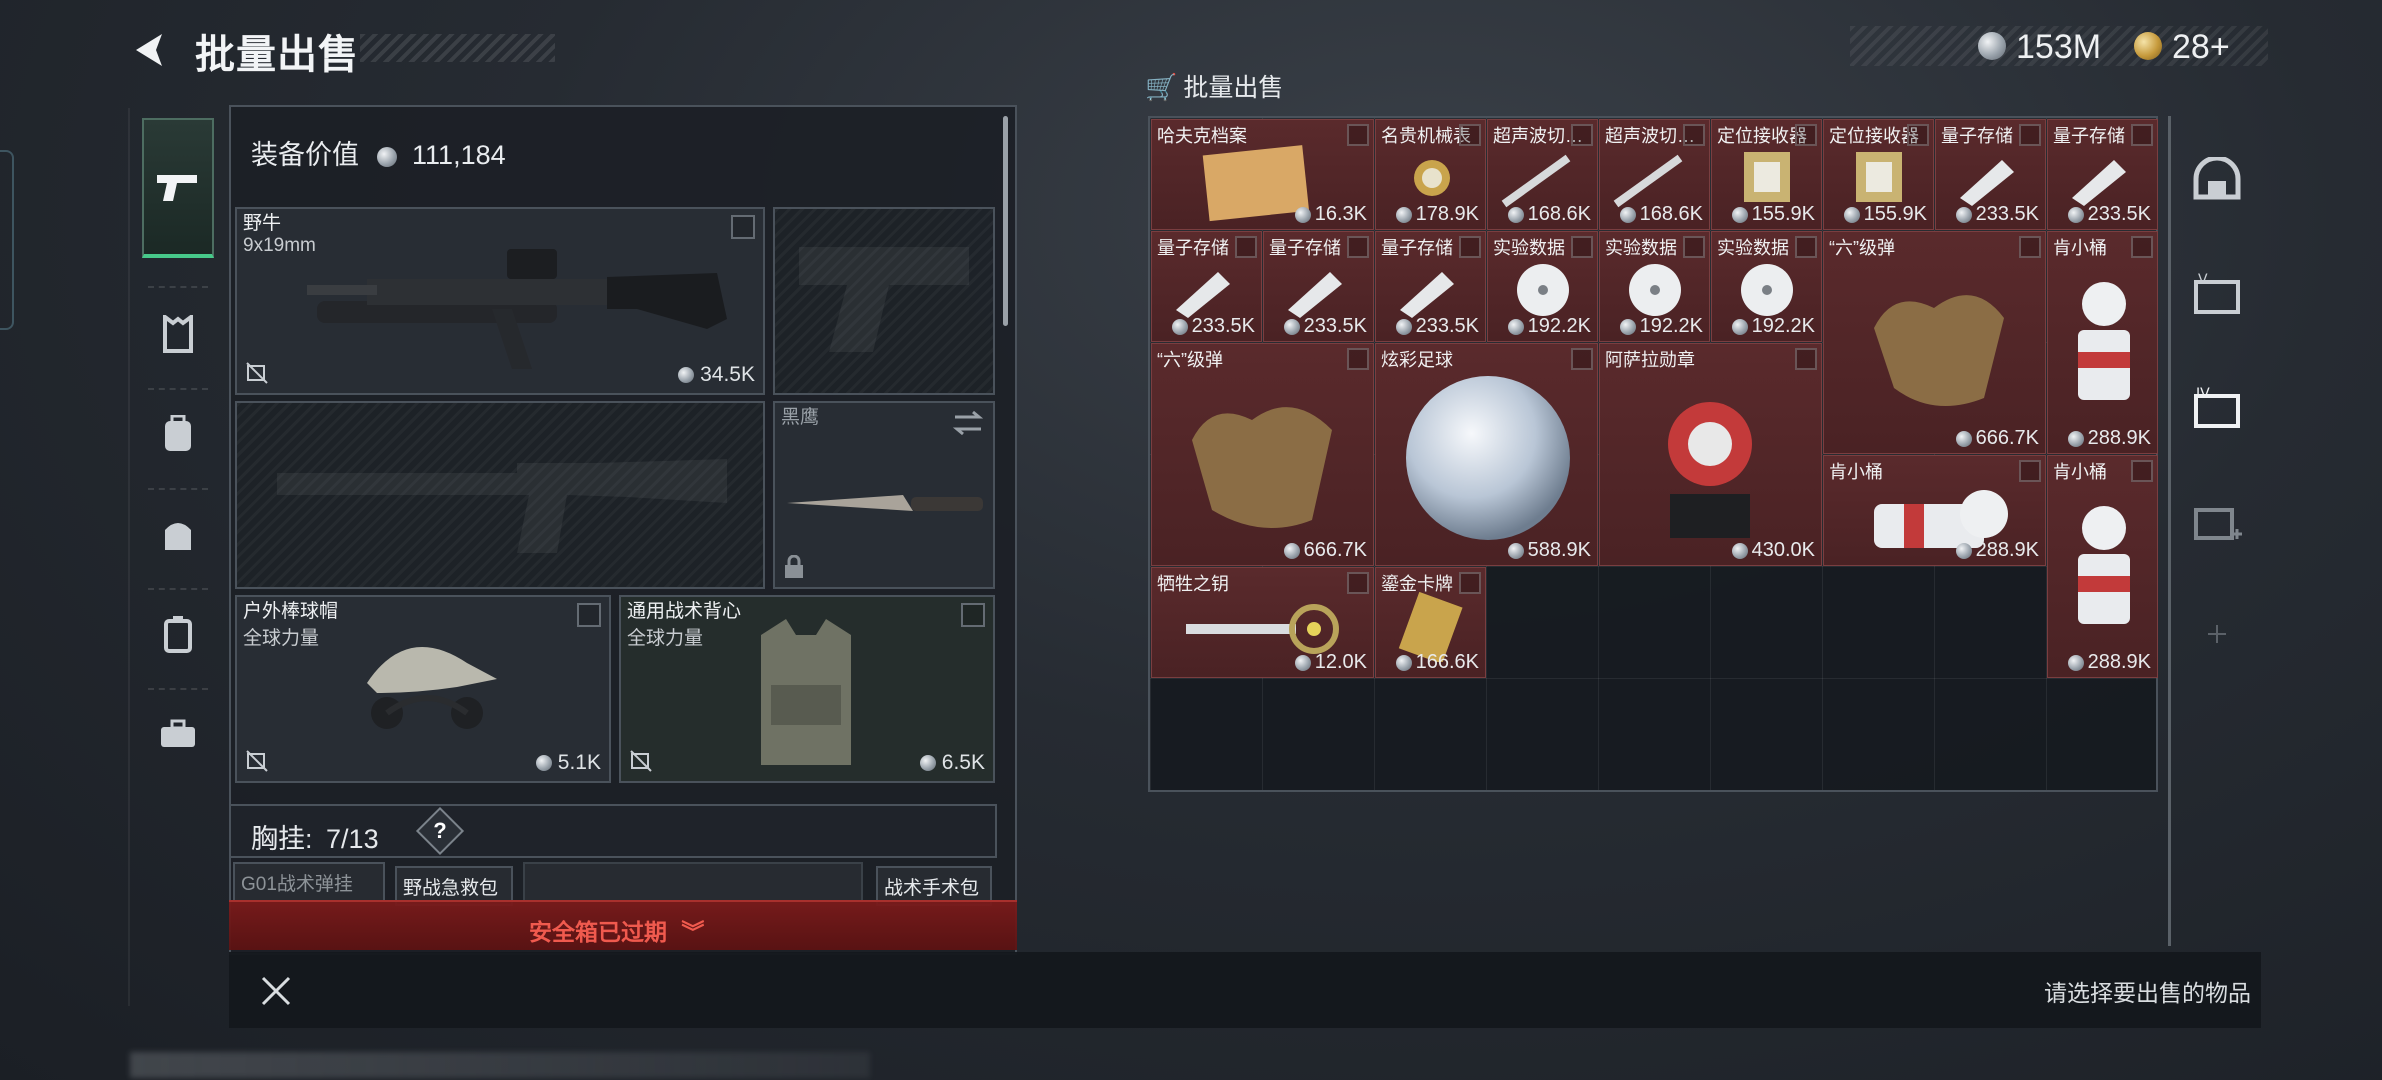 The height and width of the screenshot is (1080, 2382). Describe the element at coordinates (968, 423) in the screenshot. I see `swap-icon` at that location.